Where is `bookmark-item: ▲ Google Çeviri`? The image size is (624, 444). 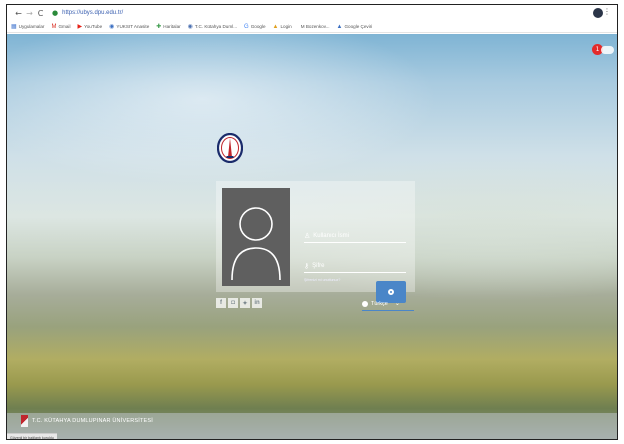 bookmark-item: ▲ Google Çeviri is located at coordinates (355, 27).